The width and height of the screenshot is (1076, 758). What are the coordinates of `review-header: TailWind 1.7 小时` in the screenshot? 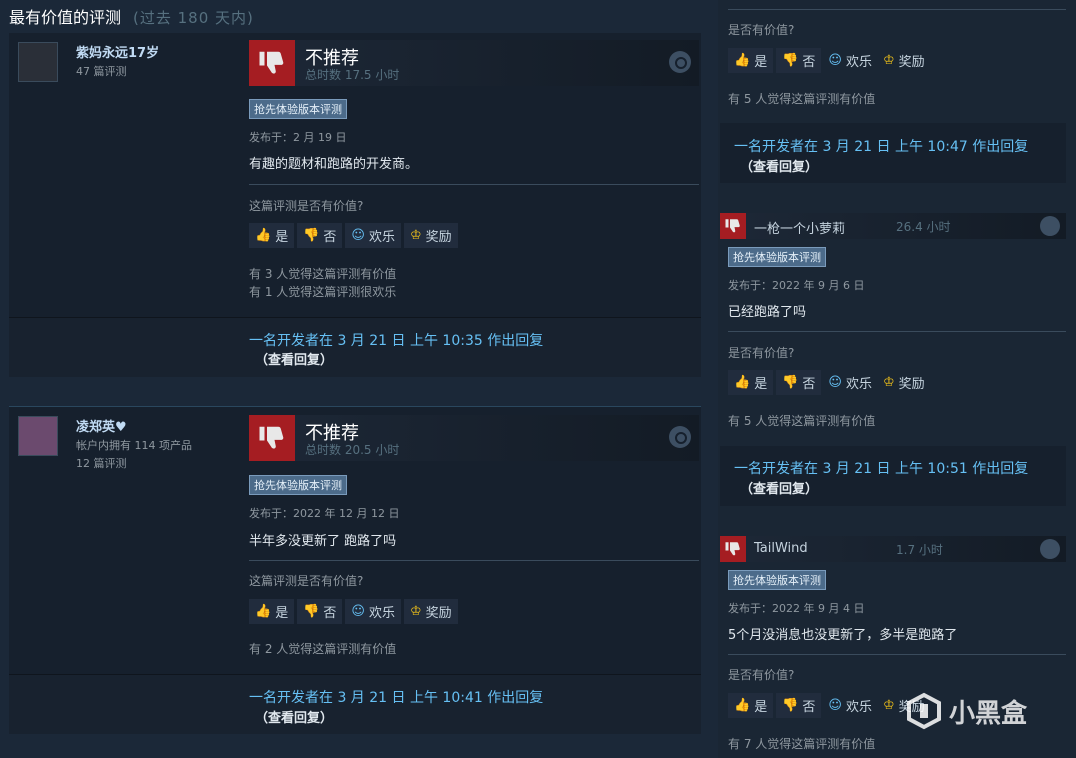 It's located at (893, 549).